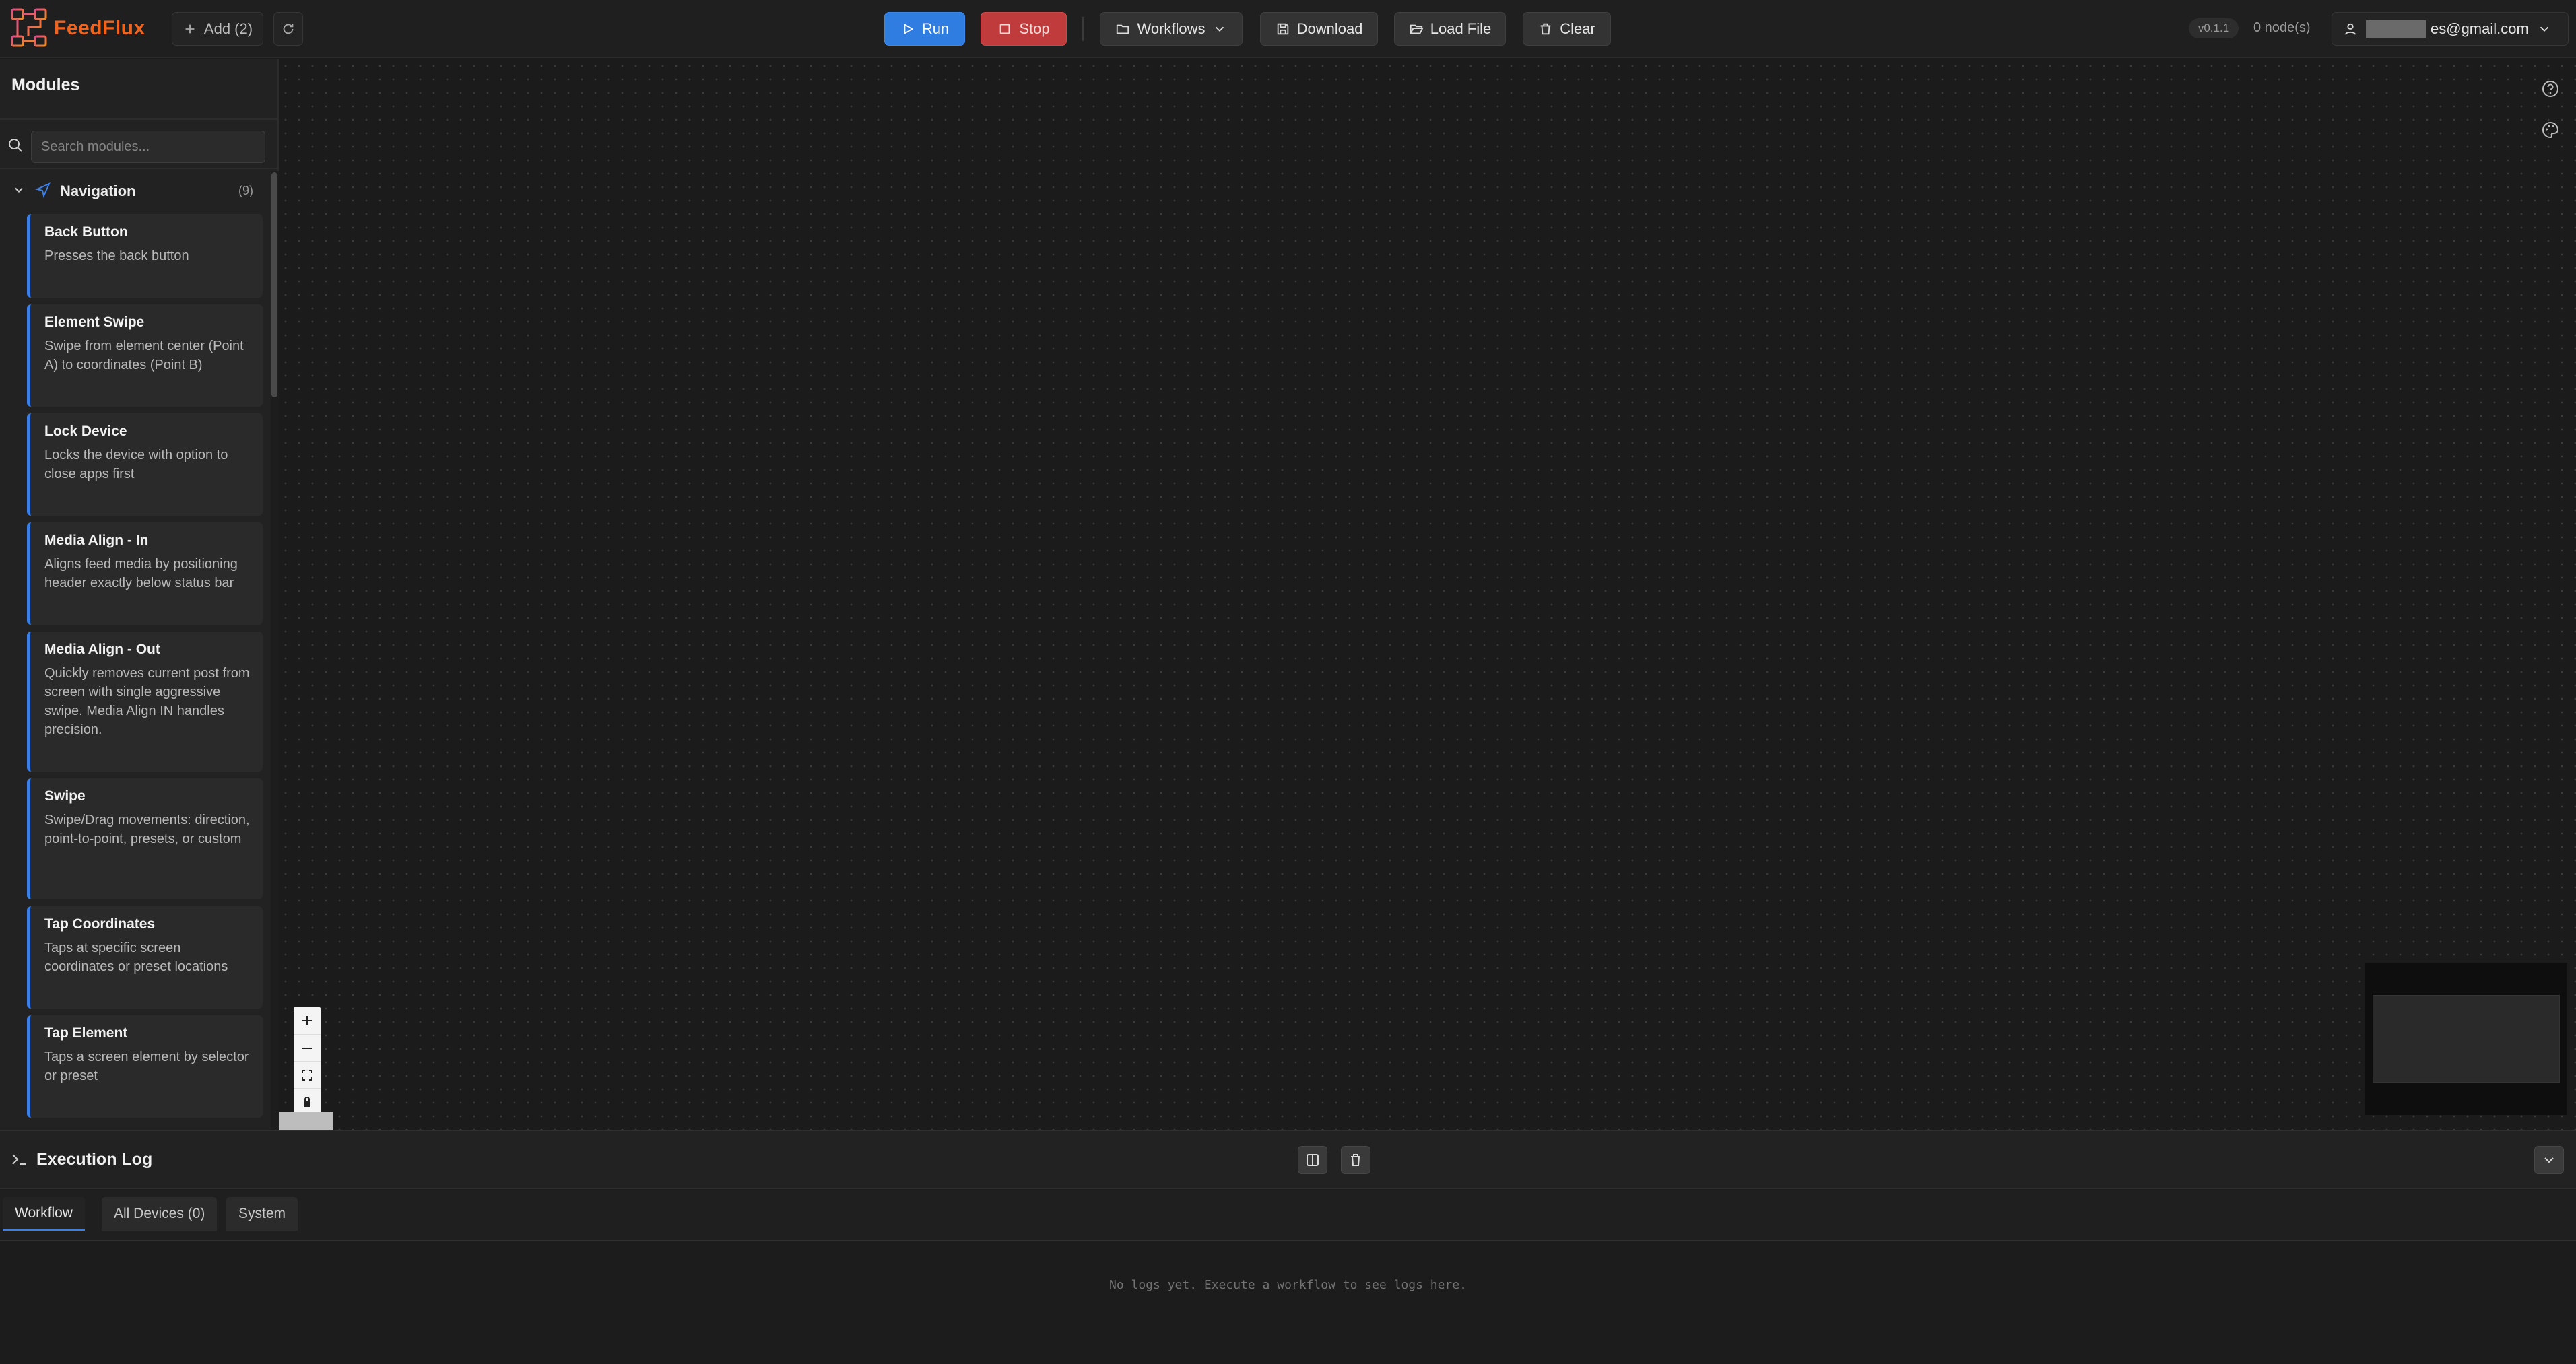 The height and width of the screenshot is (1364, 2576). What do you see at coordinates (148, 147) in the screenshot?
I see `search-input` at bounding box center [148, 147].